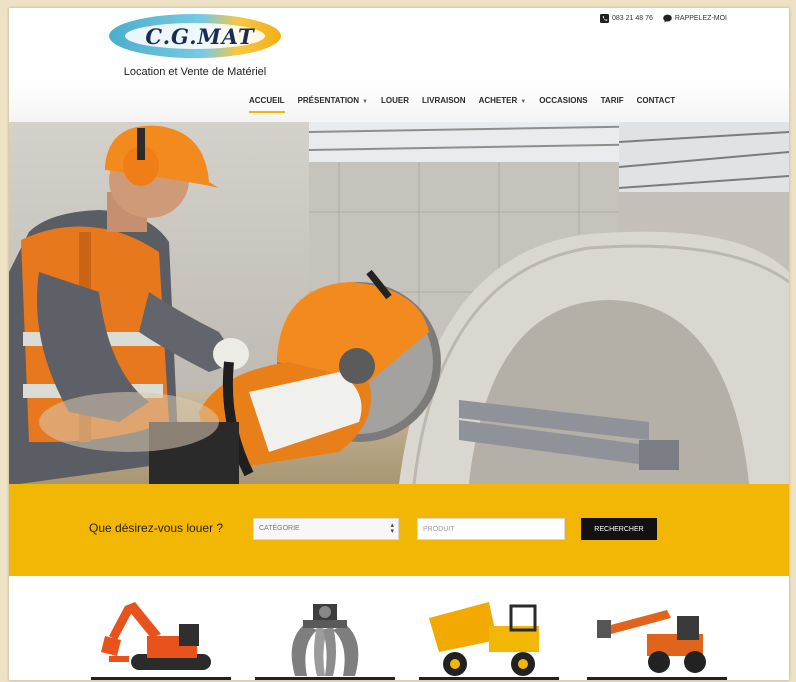  I want to click on nav-item-accueil: ACCUEIL, so click(267, 104).